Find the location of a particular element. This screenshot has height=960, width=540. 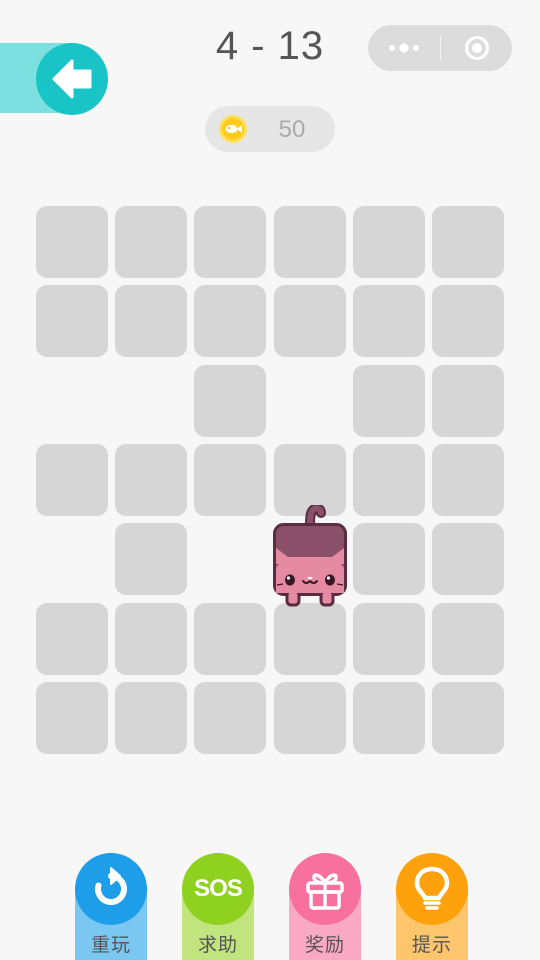

replay-button: 重玩 is located at coordinates (111, 906).